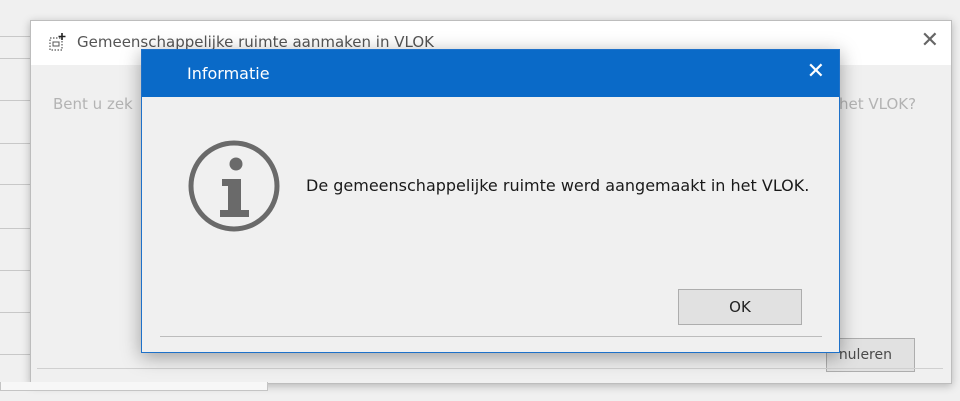 Image resolution: width=960 pixels, height=401 pixels. I want to click on info-dialog-title: Informatie, so click(228, 73).